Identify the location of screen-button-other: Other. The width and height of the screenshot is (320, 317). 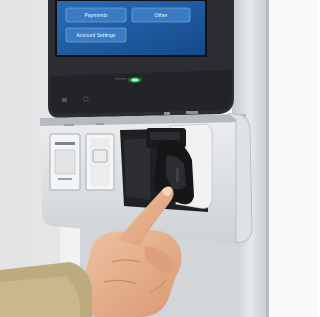
(161, 15).